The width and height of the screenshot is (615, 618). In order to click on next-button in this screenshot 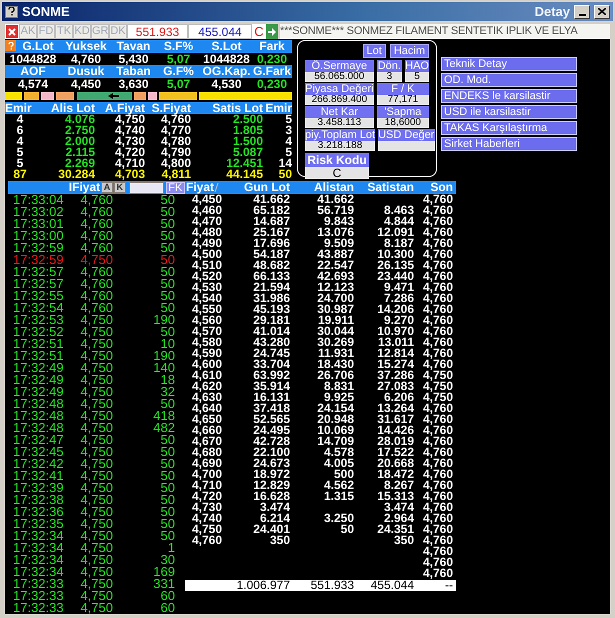, I will do `click(272, 31)`.